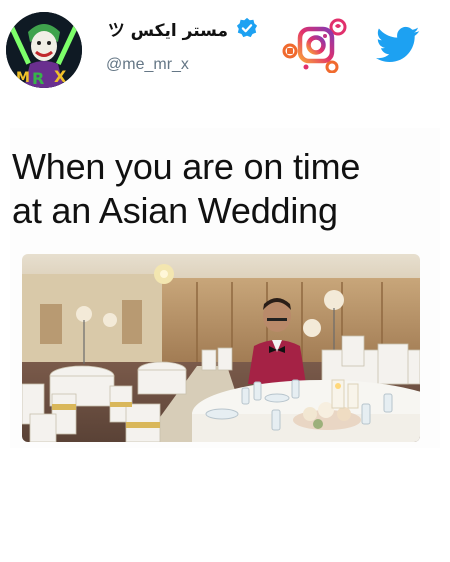 This screenshot has width=450, height=562. I want to click on instagram-icon, so click(316, 45).